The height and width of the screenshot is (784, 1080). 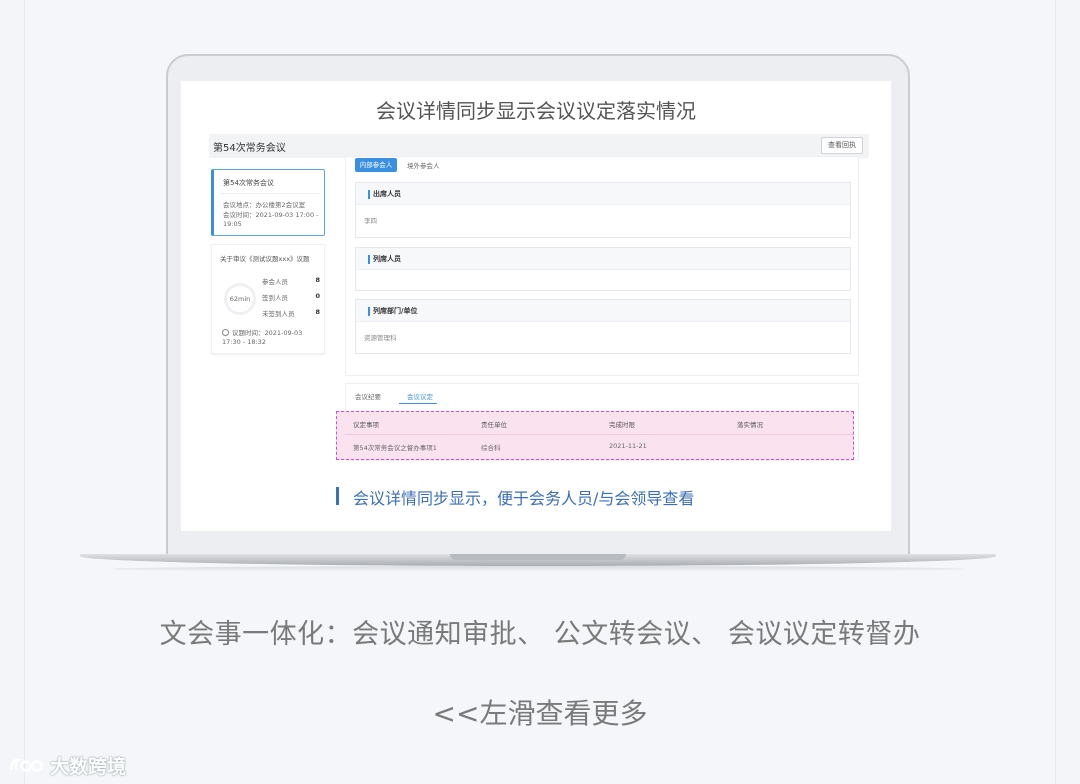 What do you see at coordinates (423, 165) in the screenshot?
I see `tab-external-participants: 境外参会人` at bounding box center [423, 165].